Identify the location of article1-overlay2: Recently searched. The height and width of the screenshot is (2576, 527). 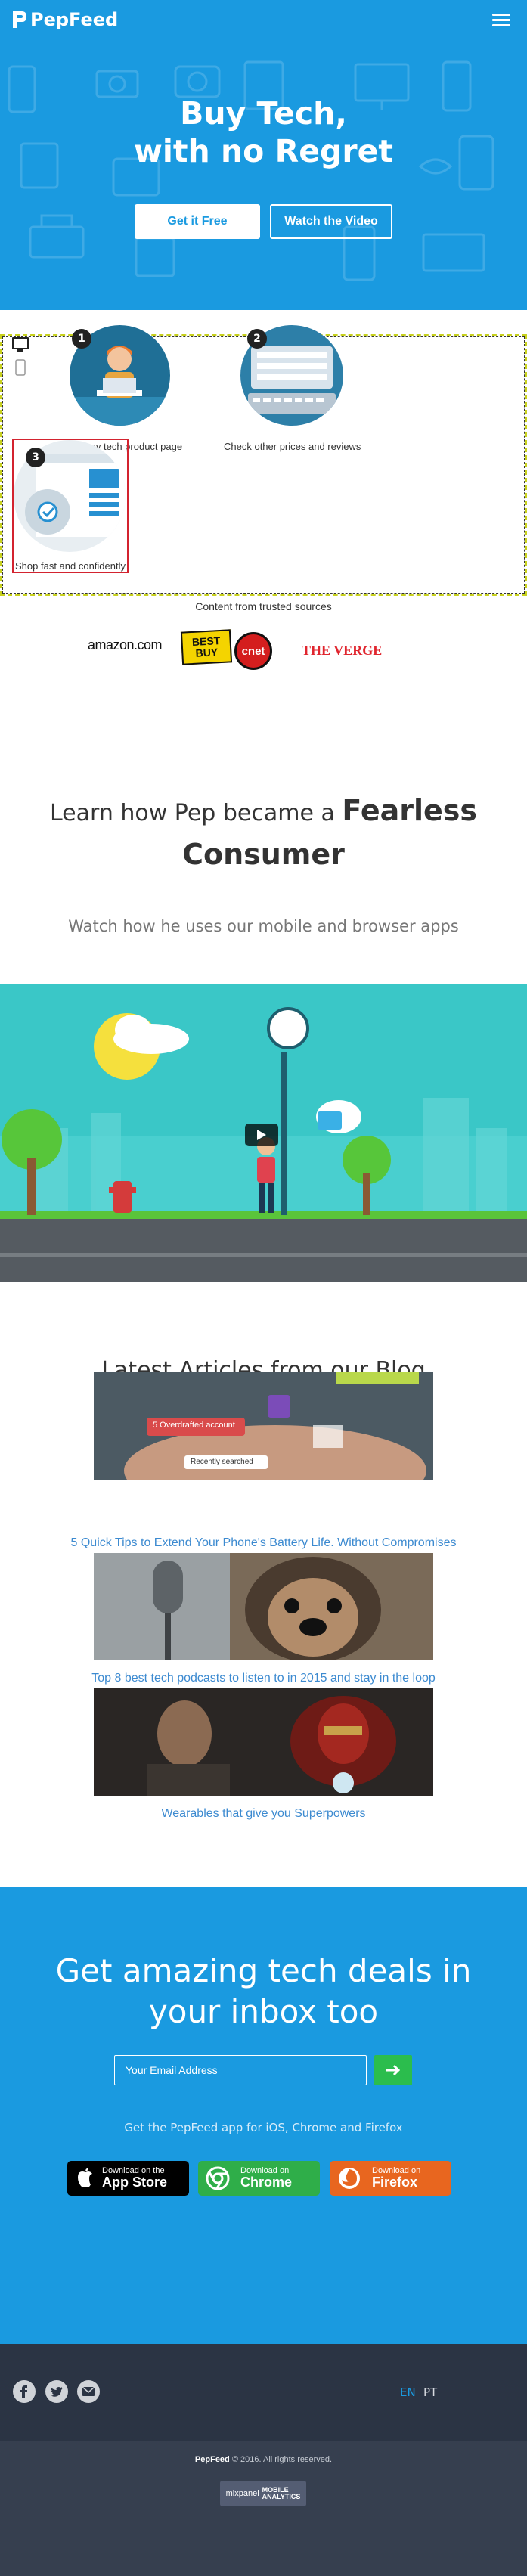
(222, 1462).